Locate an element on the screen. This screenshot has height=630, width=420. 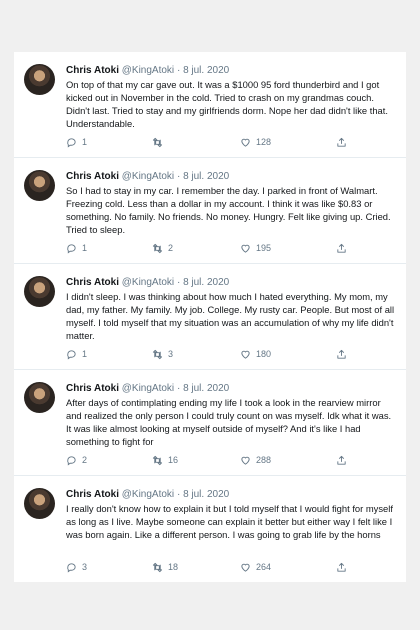
reply-button: 2 is located at coordinates (76, 460).